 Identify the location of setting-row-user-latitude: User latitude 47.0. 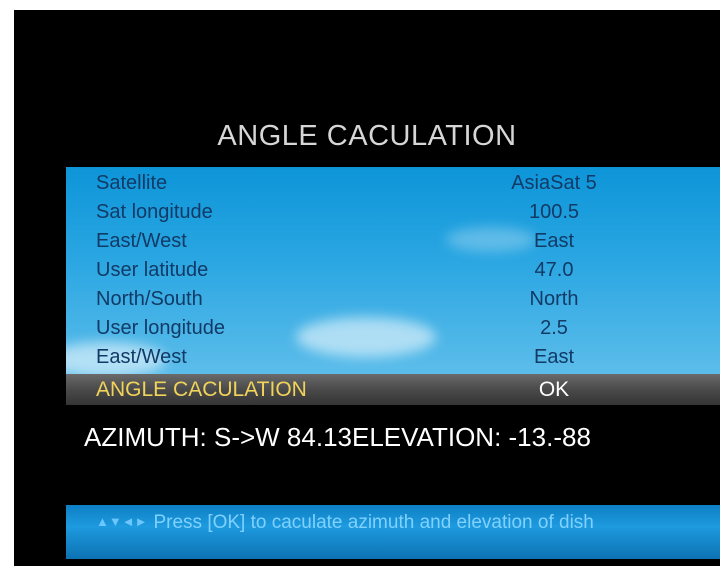
(393, 270).